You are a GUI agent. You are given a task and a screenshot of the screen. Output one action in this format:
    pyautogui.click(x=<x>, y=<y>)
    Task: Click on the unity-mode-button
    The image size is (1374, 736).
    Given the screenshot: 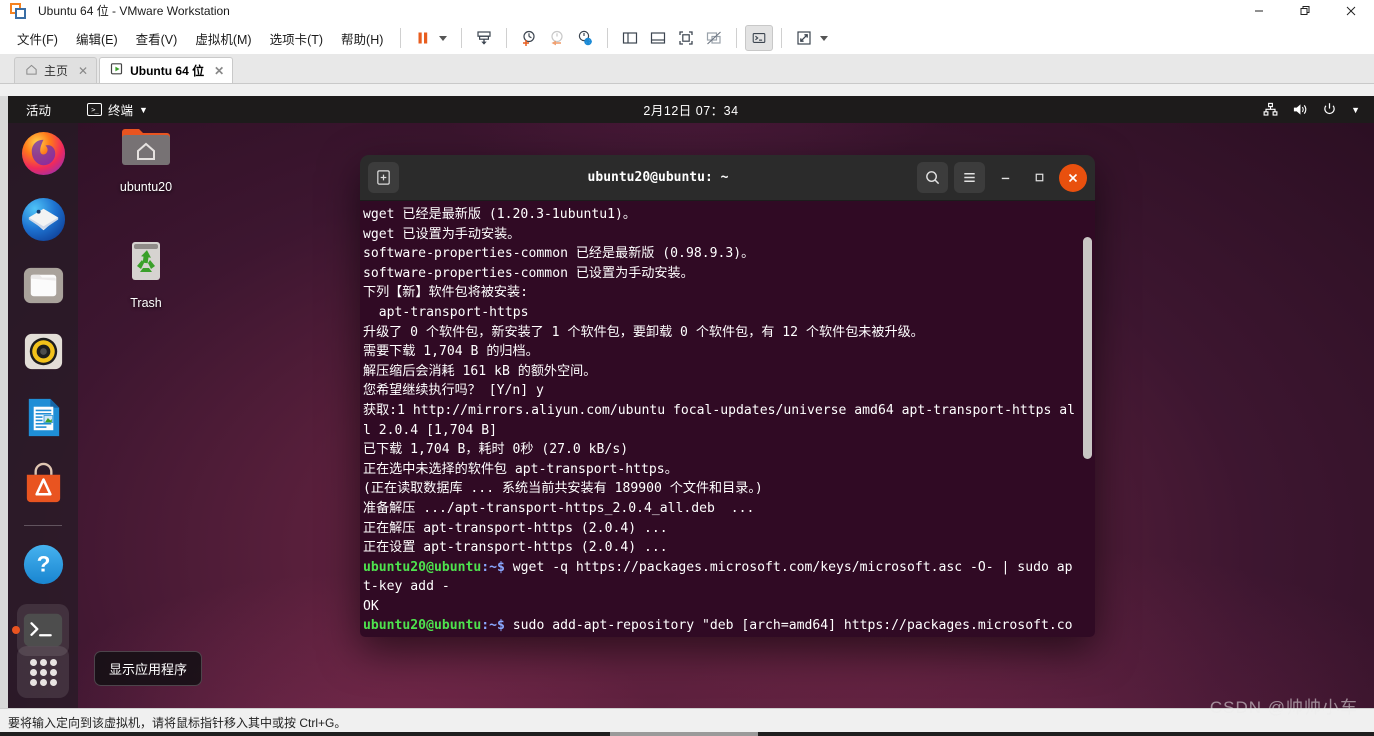 What is the action you would take?
    pyautogui.click(x=714, y=38)
    